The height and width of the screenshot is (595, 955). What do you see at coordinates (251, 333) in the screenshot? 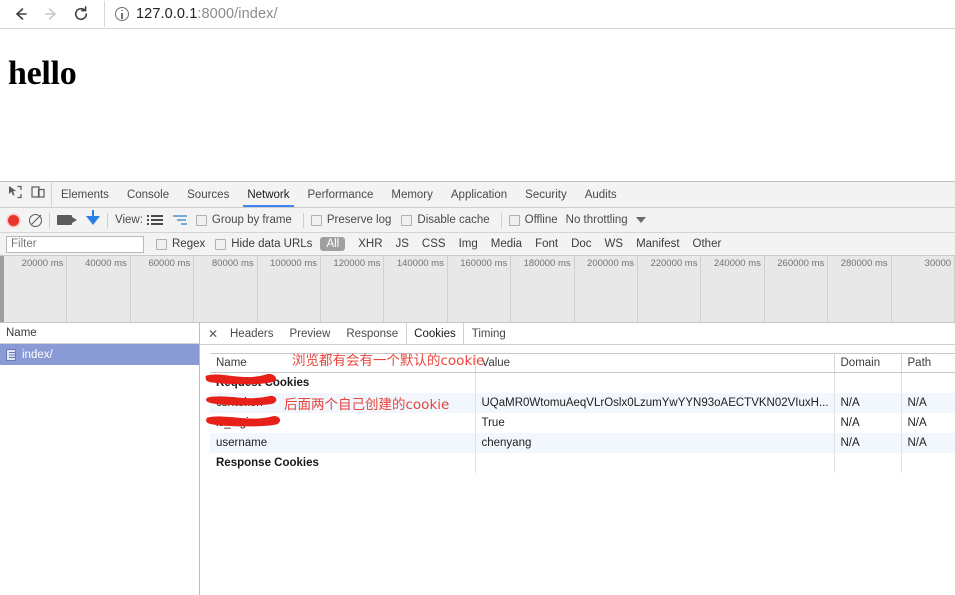
I see `detail-tab-headers: Headers` at bounding box center [251, 333].